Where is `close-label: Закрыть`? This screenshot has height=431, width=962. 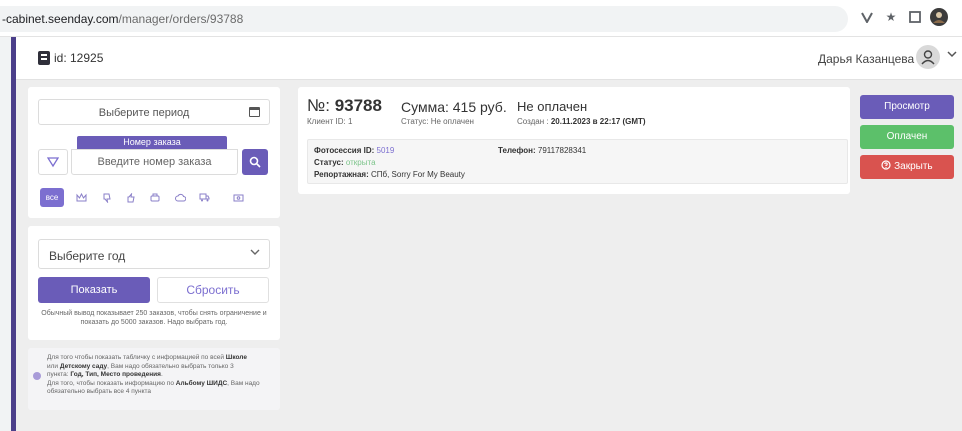
close-label: Закрыть is located at coordinates (913, 166).